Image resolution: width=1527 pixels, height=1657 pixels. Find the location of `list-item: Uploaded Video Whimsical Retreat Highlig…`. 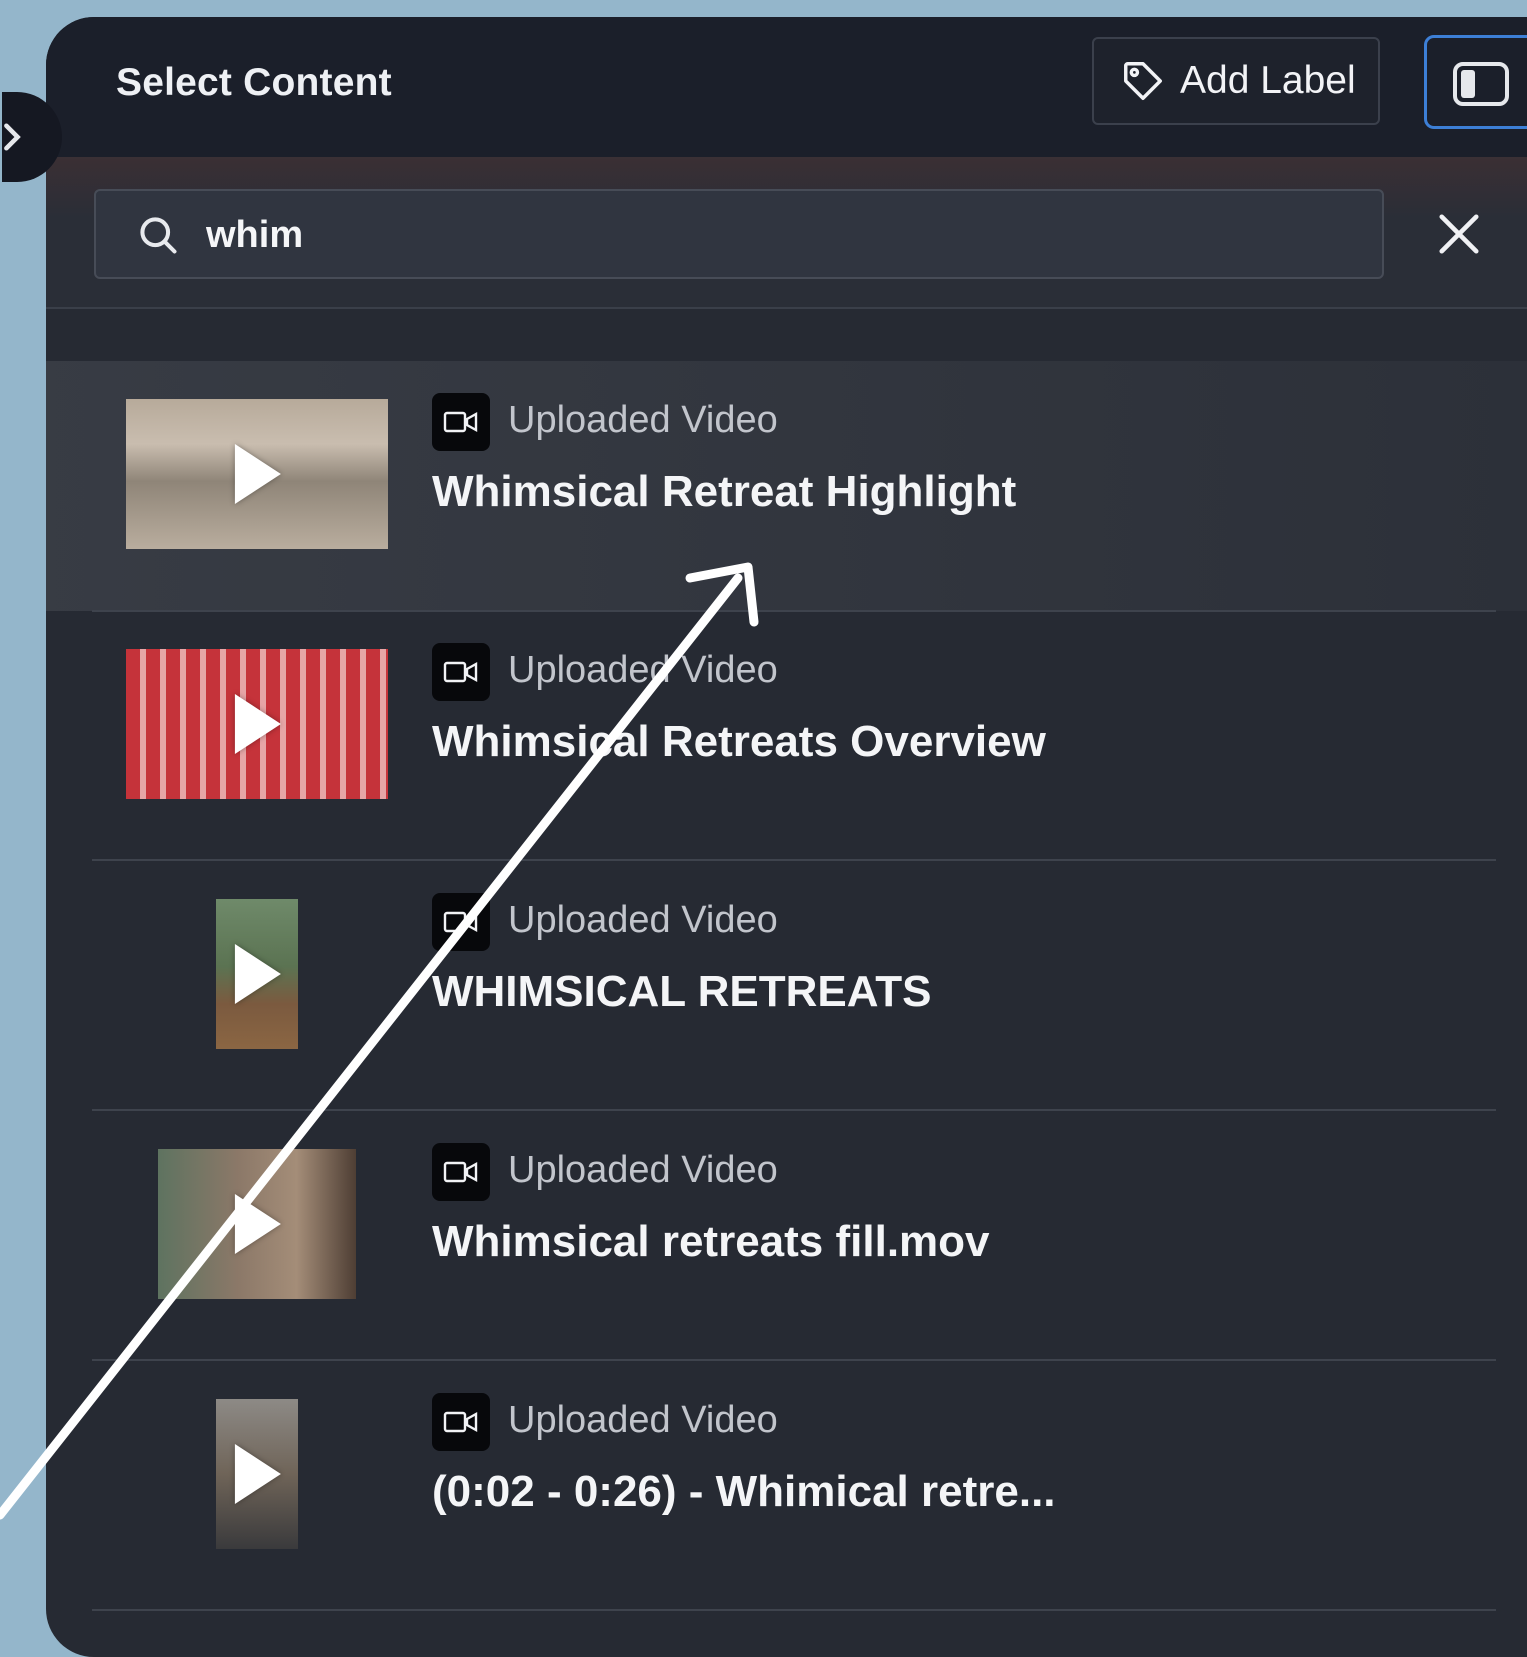

list-item: Uploaded Video Whimsical Retreat Highlig… is located at coordinates (786, 486).